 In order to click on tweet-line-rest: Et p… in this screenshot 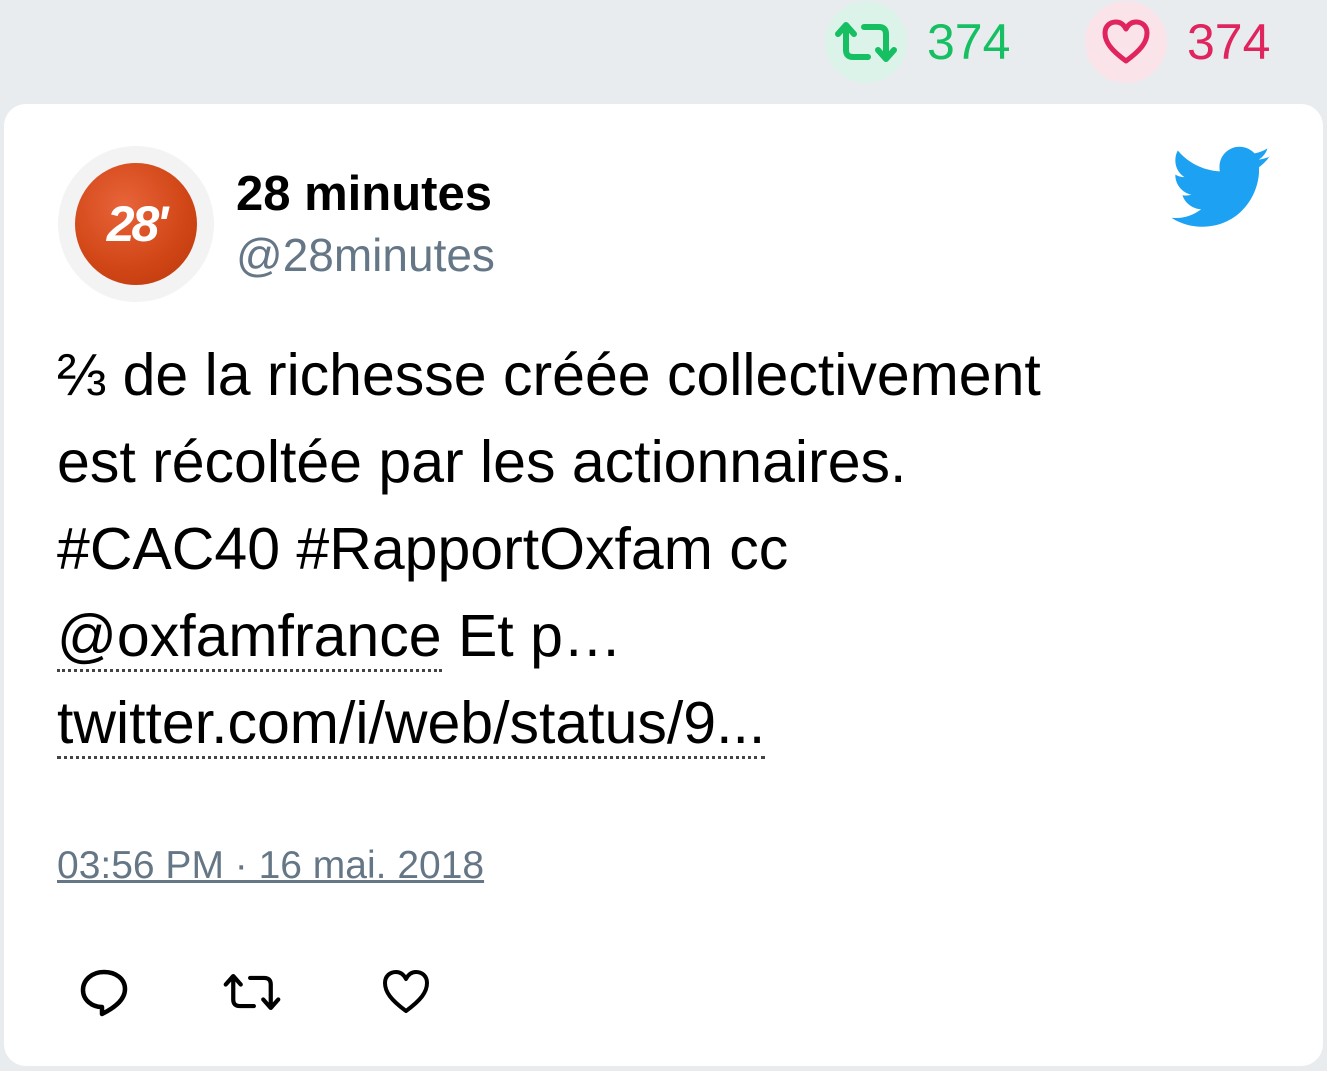, I will do `click(531, 636)`.